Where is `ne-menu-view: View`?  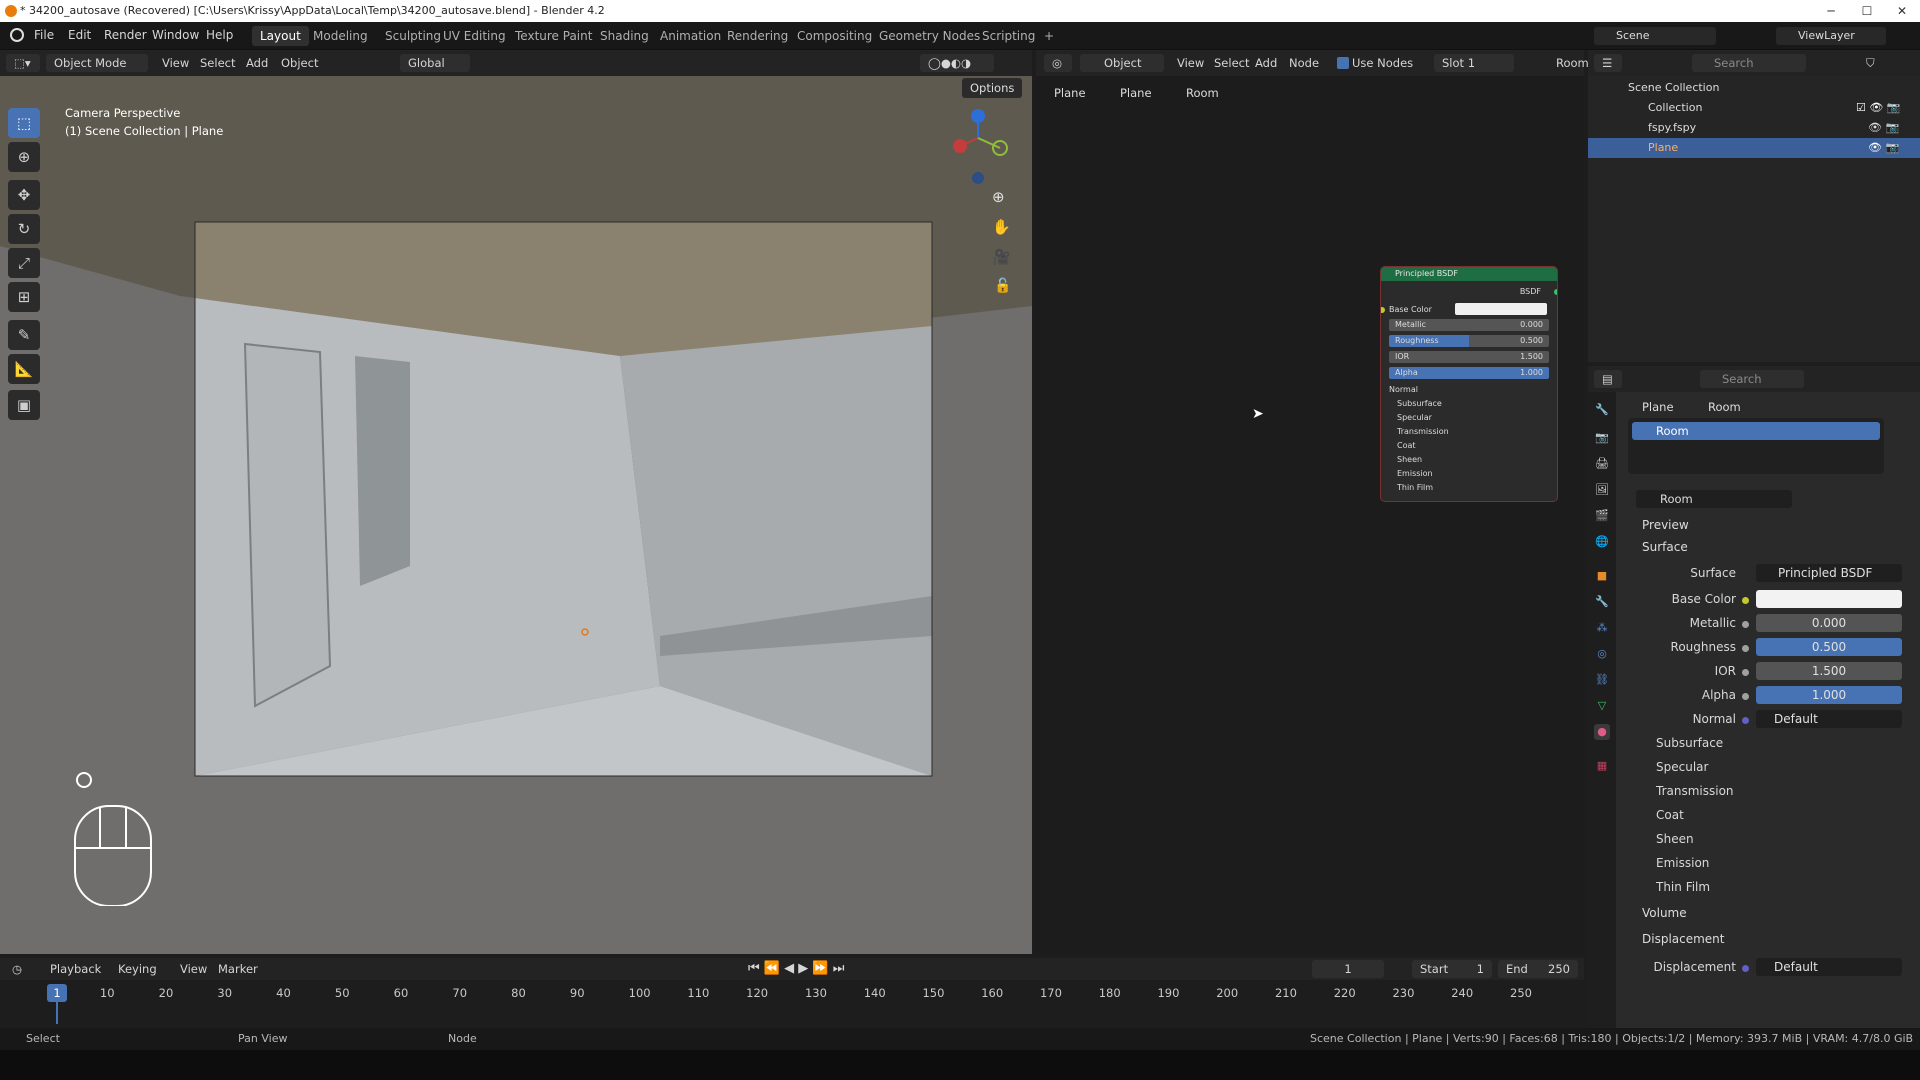
ne-menu-view: View is located at coordinates (1190, 63).